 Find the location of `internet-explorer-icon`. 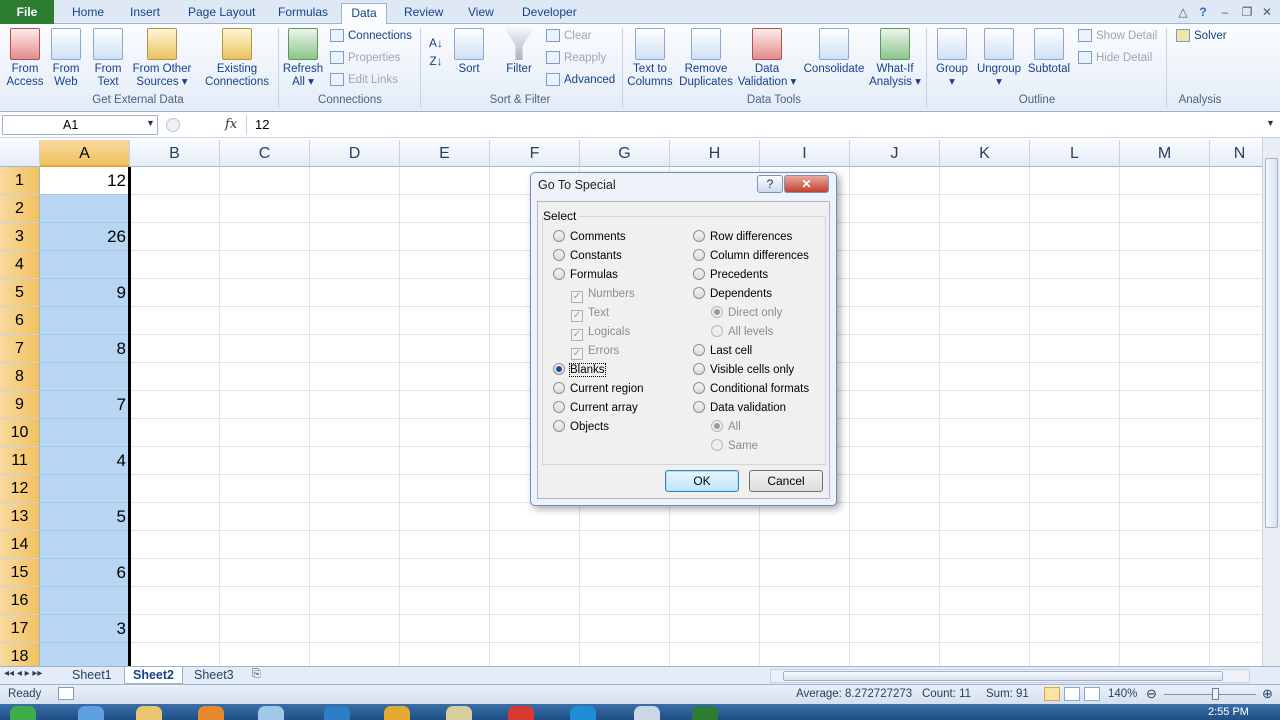

internet-explorer-icon is located at coordinates (91, 713).